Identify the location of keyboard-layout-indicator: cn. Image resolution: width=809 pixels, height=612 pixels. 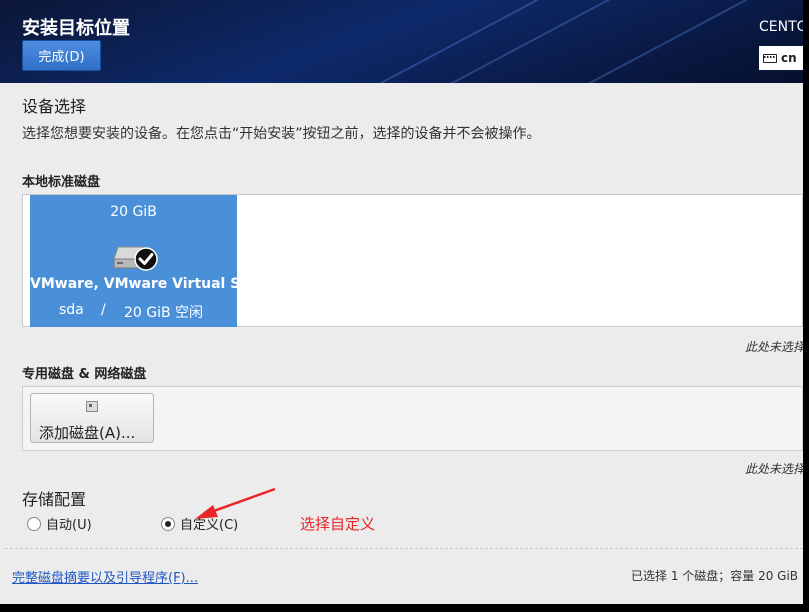
(781, 58).